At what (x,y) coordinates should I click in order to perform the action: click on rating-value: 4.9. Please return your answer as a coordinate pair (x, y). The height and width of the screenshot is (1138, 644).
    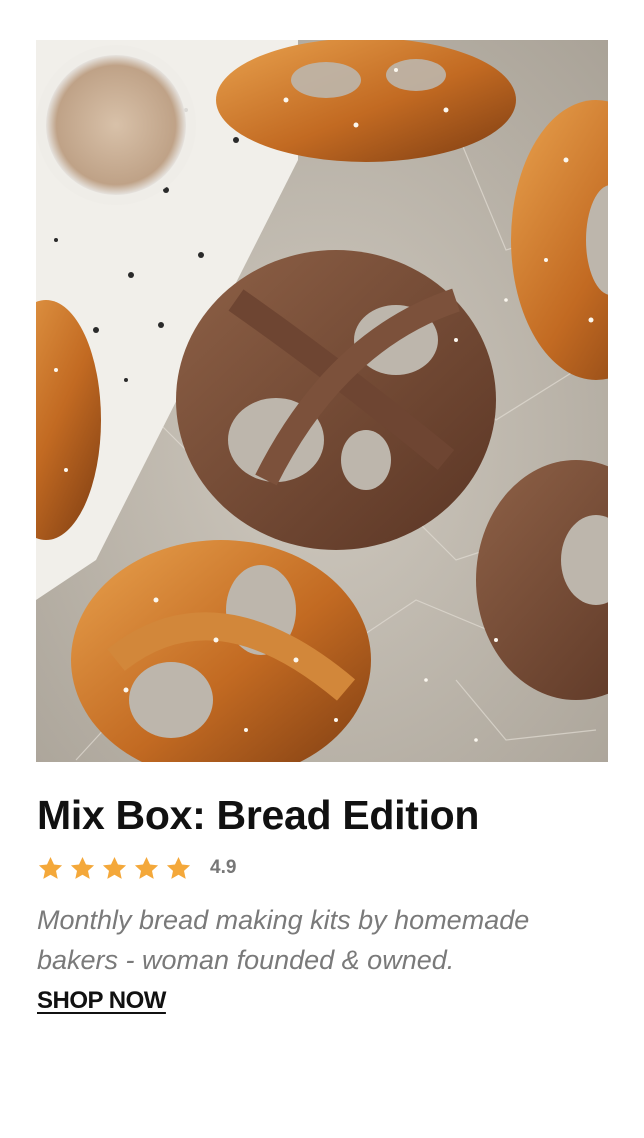
    Looking at the image, I should click on (223, 867).